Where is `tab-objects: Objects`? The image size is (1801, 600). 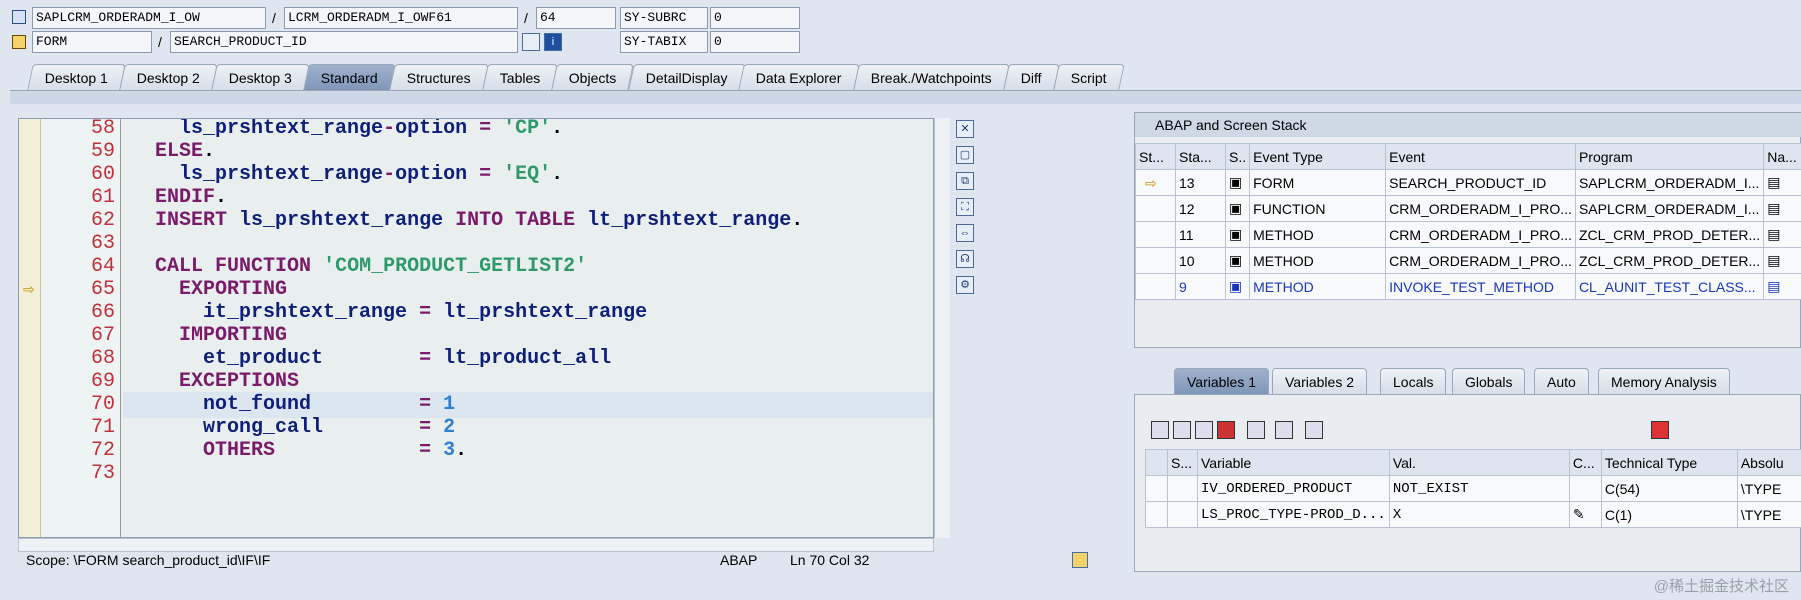 tab-objects: Objects is located at coordinates (593, 77).